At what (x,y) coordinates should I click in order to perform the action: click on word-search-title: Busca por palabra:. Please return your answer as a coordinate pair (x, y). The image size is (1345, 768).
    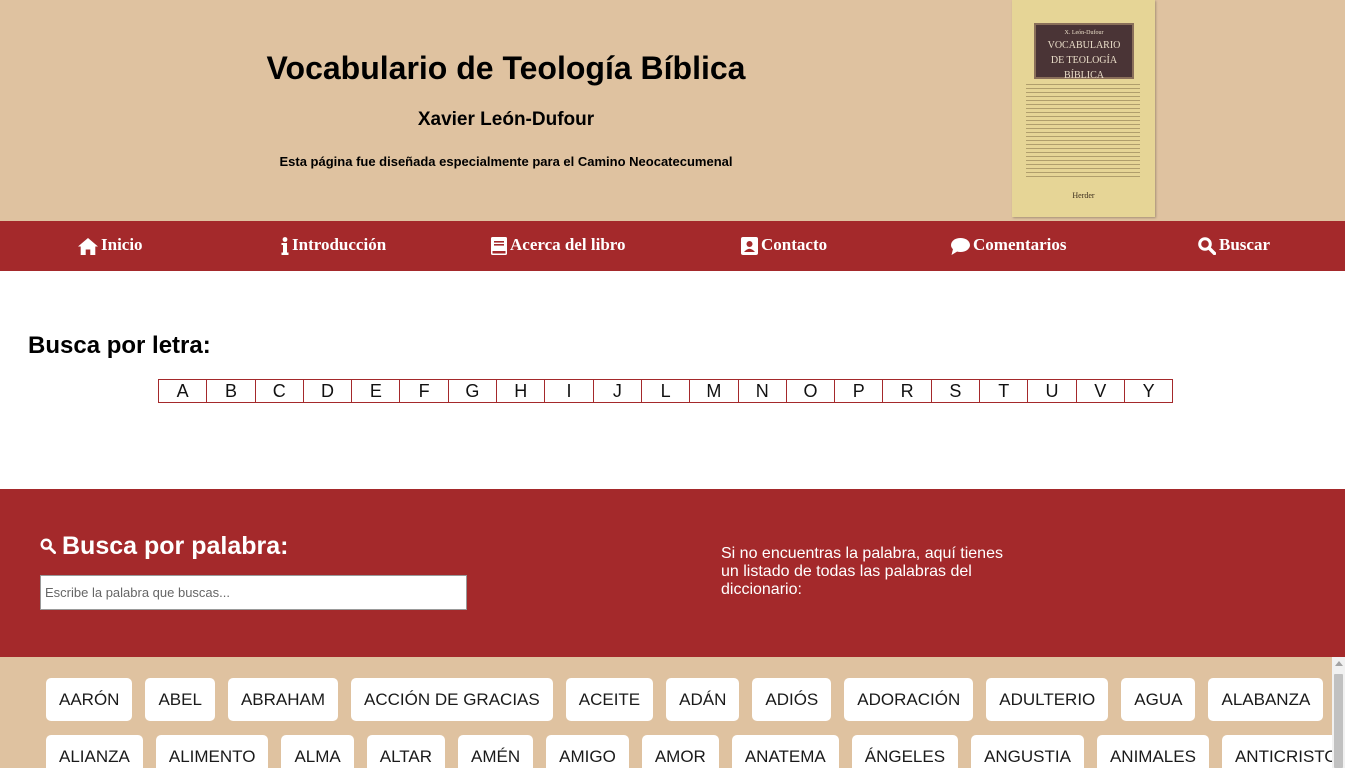
    Looking at the image, I should click on (164, 546).